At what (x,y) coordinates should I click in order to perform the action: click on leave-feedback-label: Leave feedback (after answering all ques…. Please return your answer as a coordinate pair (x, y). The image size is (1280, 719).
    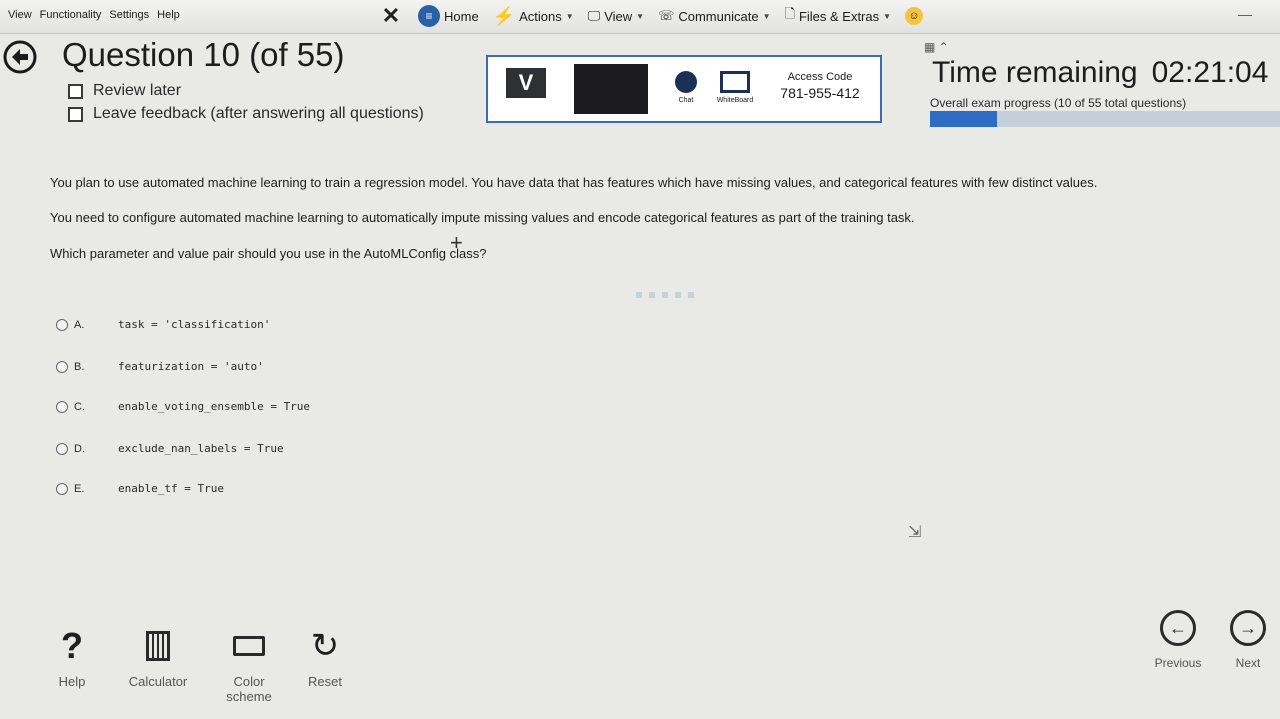
    Looking at the image, I should click on (258, 113).